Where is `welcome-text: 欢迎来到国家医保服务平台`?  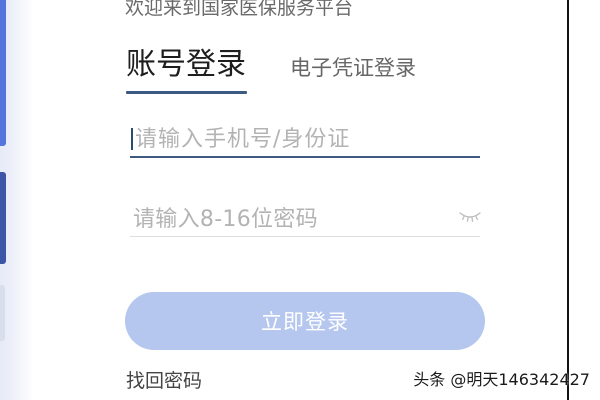
welcome-text: 欢迎来到国家医保服务平台 is located at coordinates (239, 9).